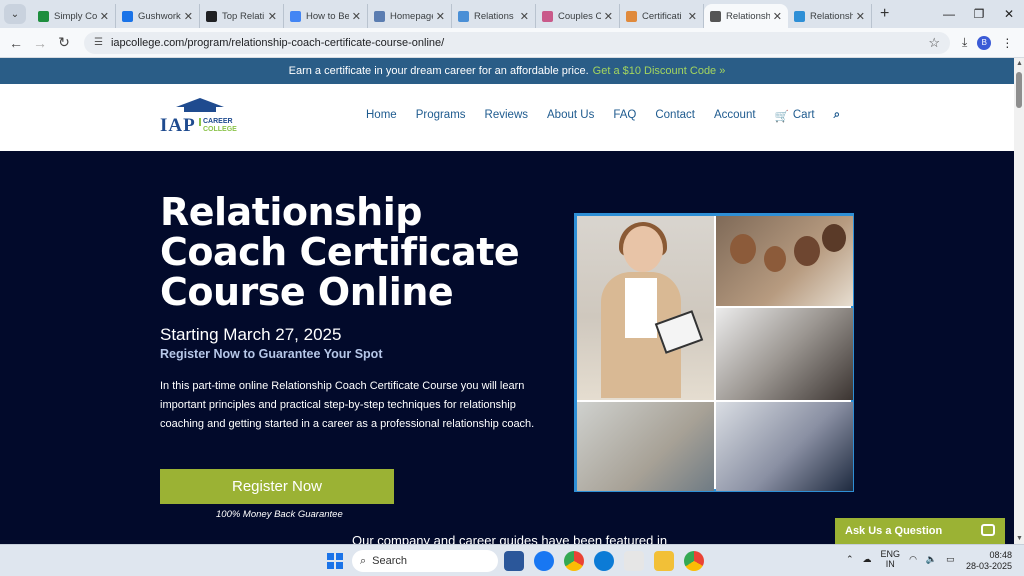 The width and height of the screenshot is (1024, 576). Describe the element at coordinates (782, 116) in the screenshot. I see `cart-icon: 🛒` at that location.